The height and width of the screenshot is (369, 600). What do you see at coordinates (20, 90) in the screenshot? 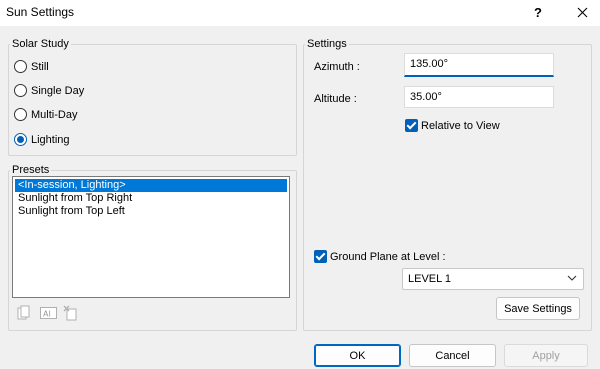
I see `radio-single-day-indicator` at bounding box center [20, 90].